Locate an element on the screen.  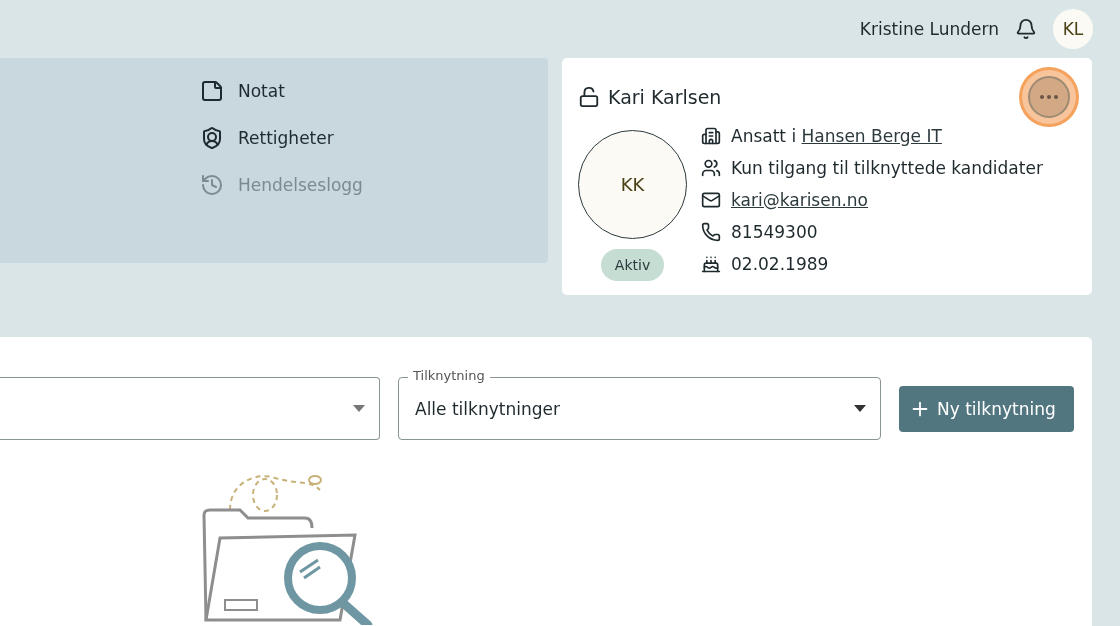
detail-text: 81549300 is located at coordinates (774, 231).